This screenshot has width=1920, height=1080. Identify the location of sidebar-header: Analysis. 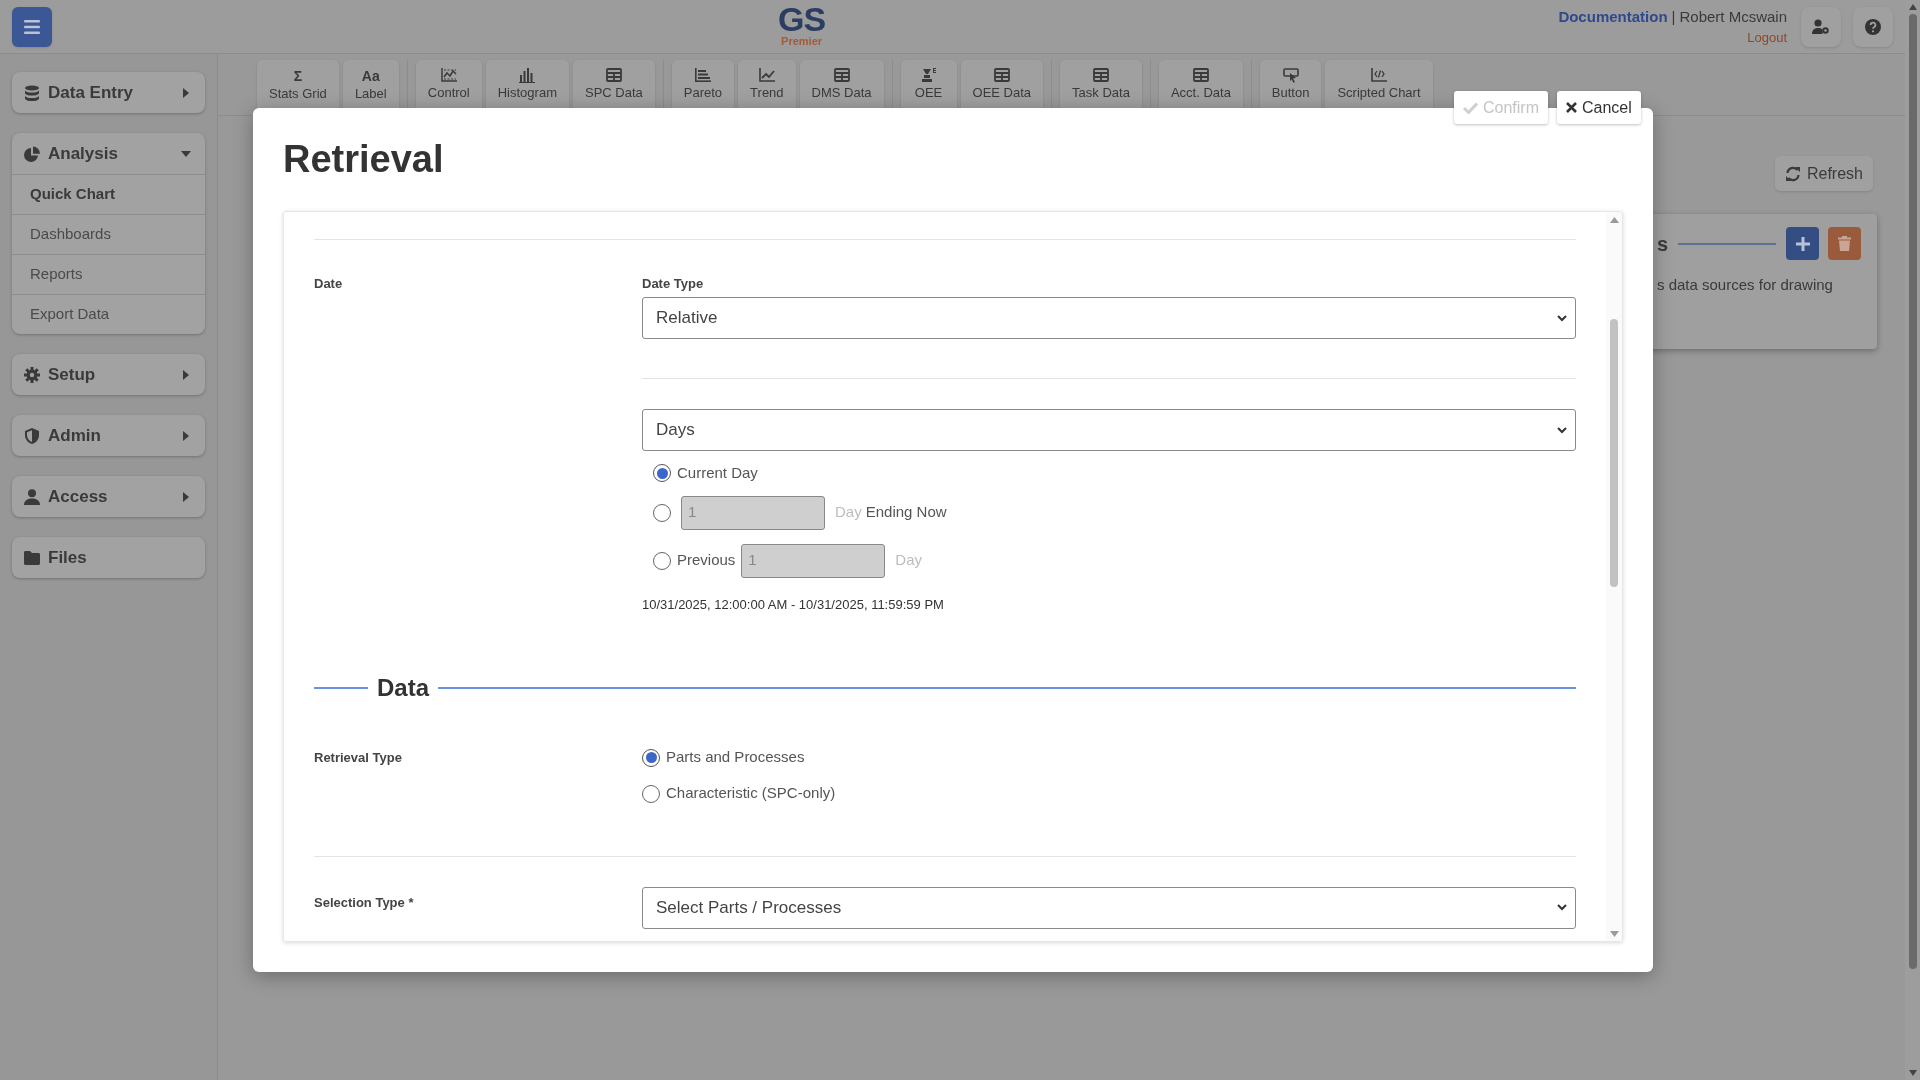
(108, 153).